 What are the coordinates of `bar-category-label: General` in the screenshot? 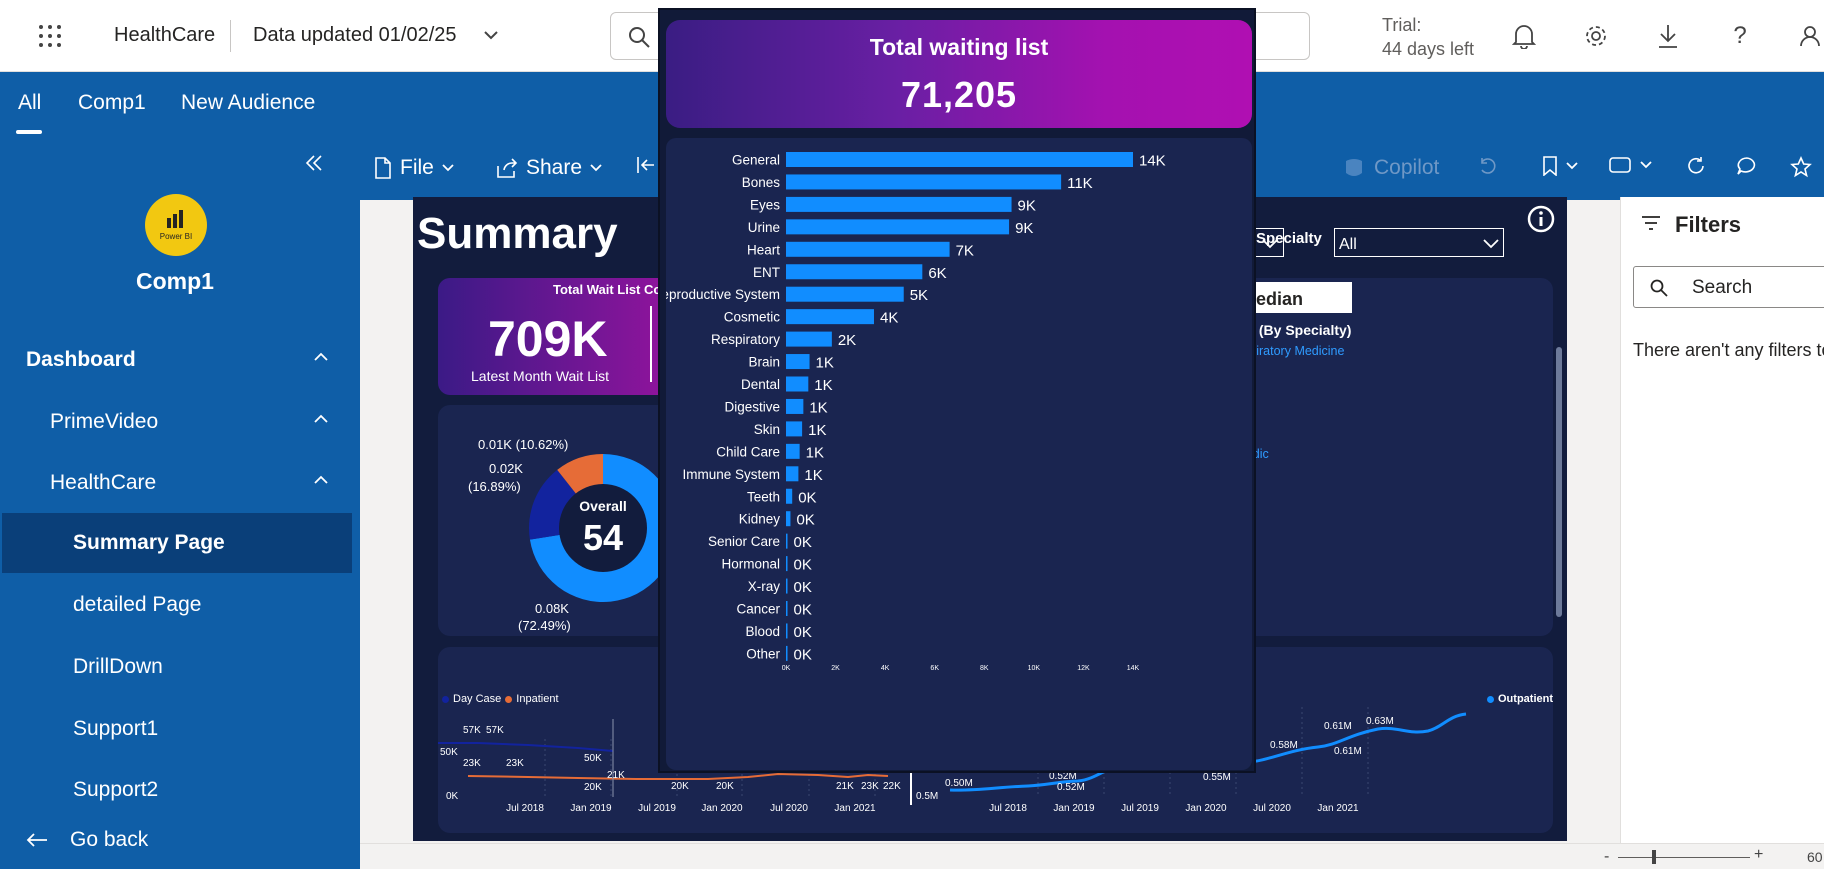 It's located at (756, 160).